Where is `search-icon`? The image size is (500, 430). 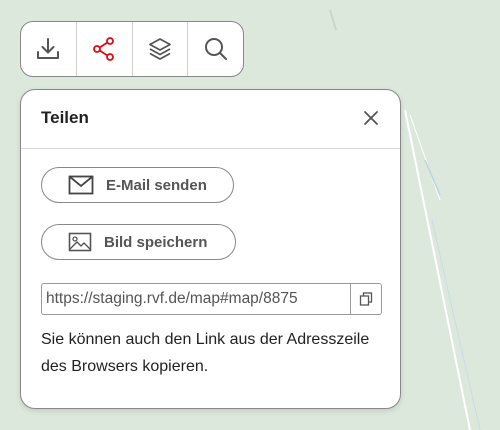
search-icon is located at coordinates (215, 49).